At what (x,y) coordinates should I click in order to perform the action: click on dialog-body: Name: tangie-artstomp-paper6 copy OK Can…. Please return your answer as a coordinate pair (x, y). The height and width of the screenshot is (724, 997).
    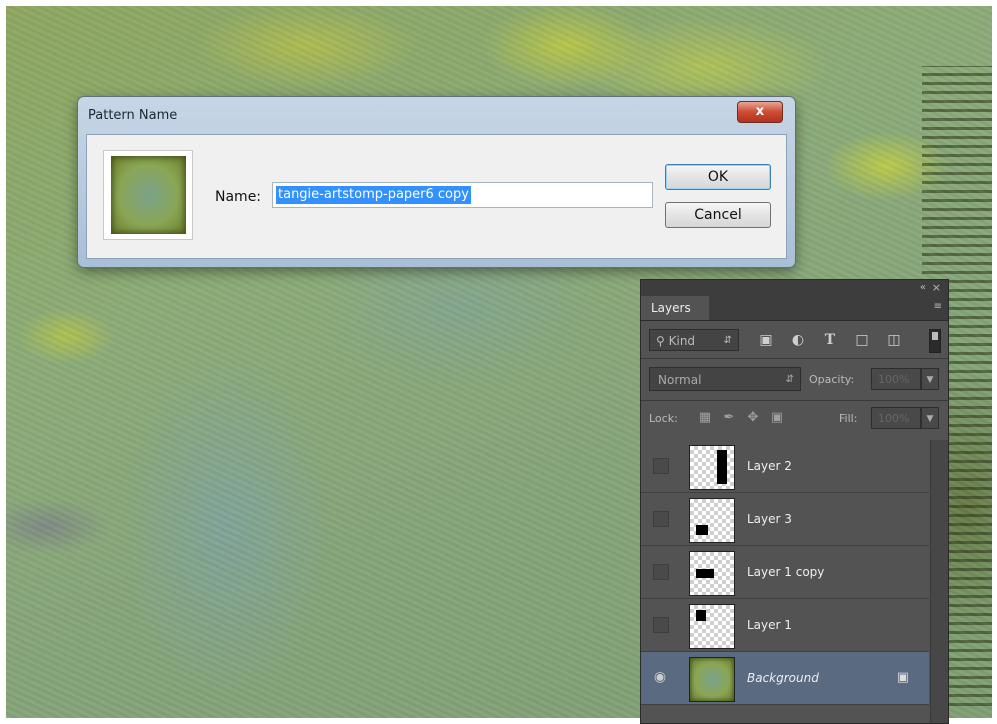
    Looking at the image, I should click on (436, 196).